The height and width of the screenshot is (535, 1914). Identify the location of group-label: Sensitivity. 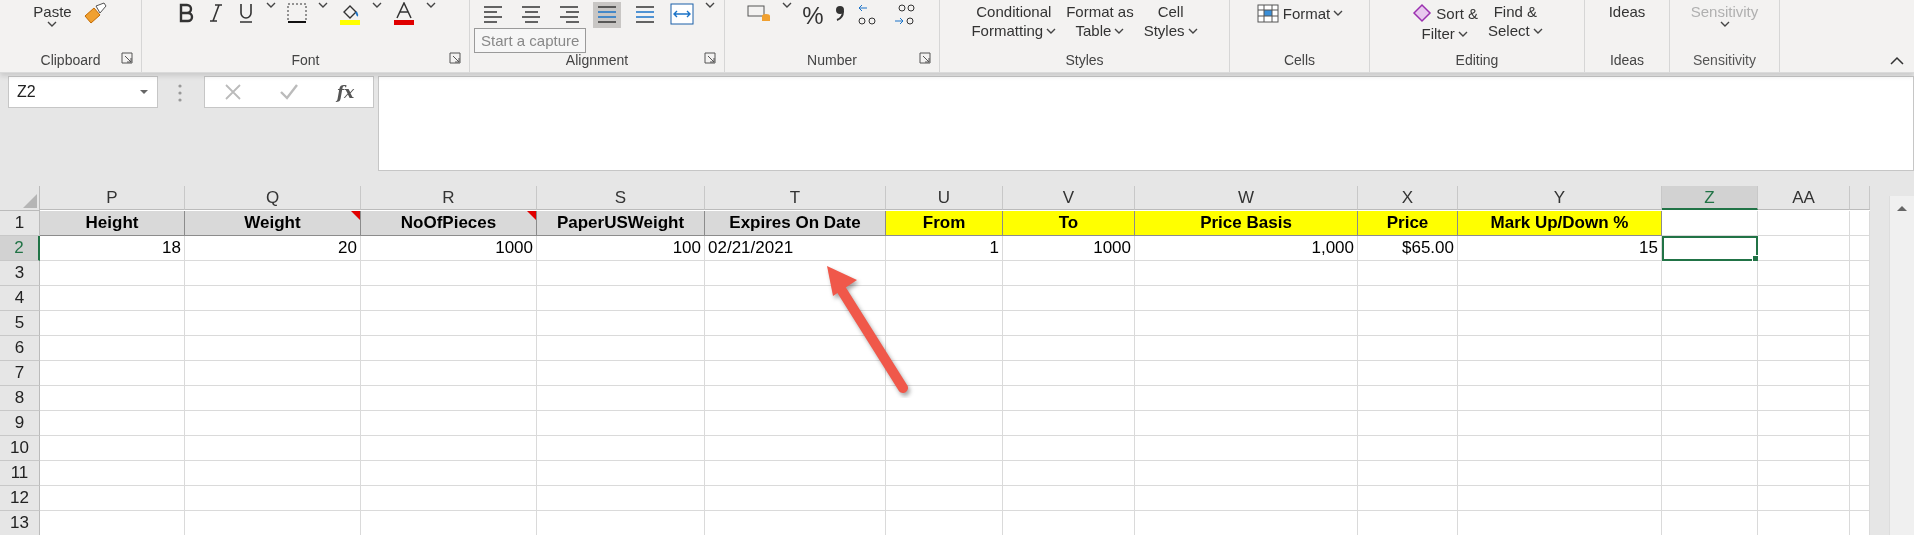
(1724, 60).